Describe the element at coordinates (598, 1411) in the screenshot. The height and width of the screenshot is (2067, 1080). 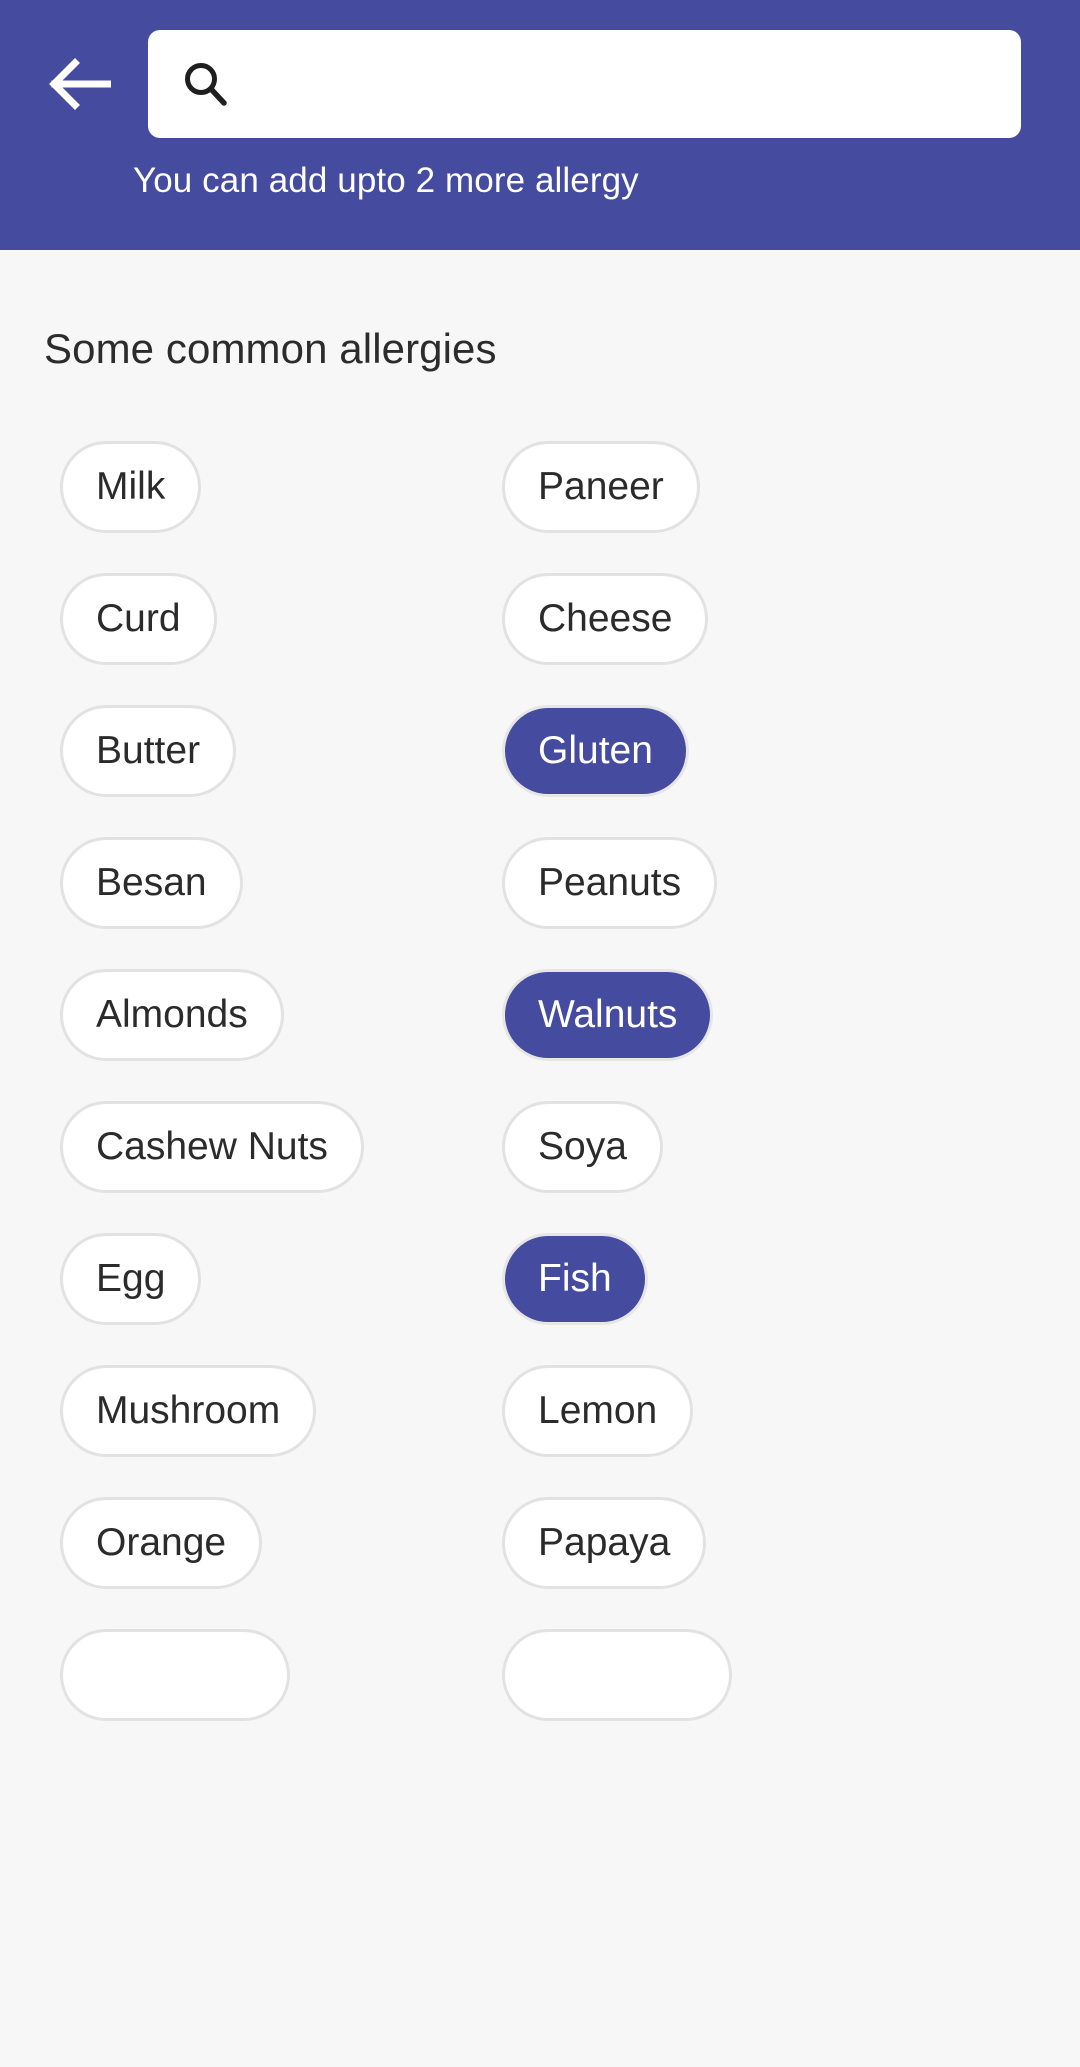
I see `allergy-chip-lemon: Lemon` at that location.